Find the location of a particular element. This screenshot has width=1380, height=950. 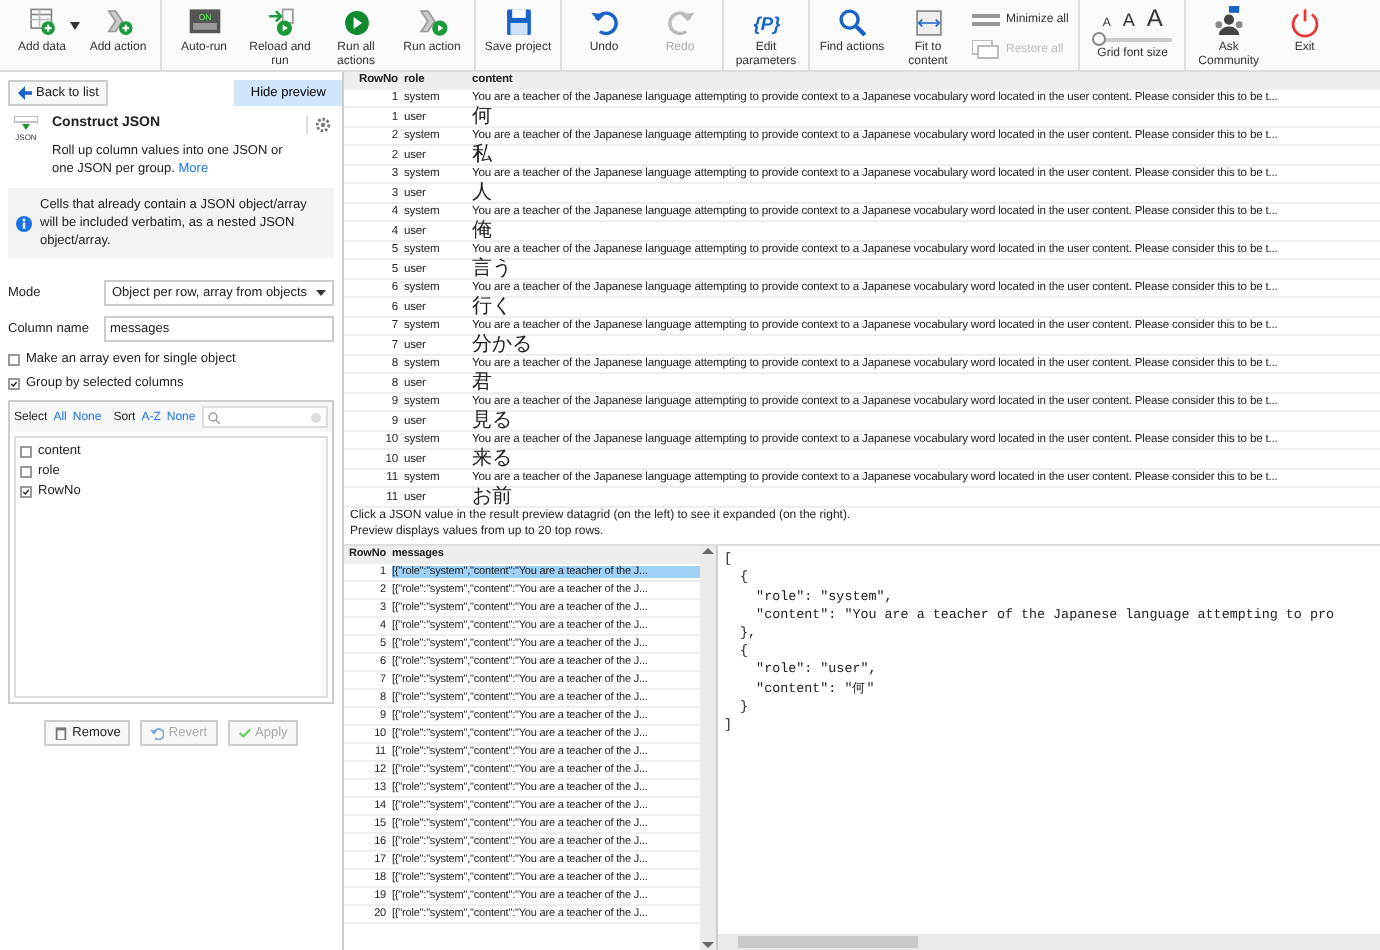

restore-icon is located at coordinates (986, 50).